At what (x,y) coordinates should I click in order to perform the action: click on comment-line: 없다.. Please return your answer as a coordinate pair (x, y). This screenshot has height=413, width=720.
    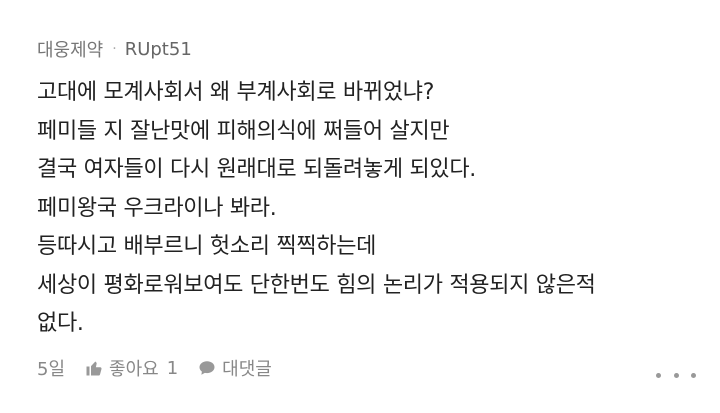
    Looking at the image, I should click on (60, 323).